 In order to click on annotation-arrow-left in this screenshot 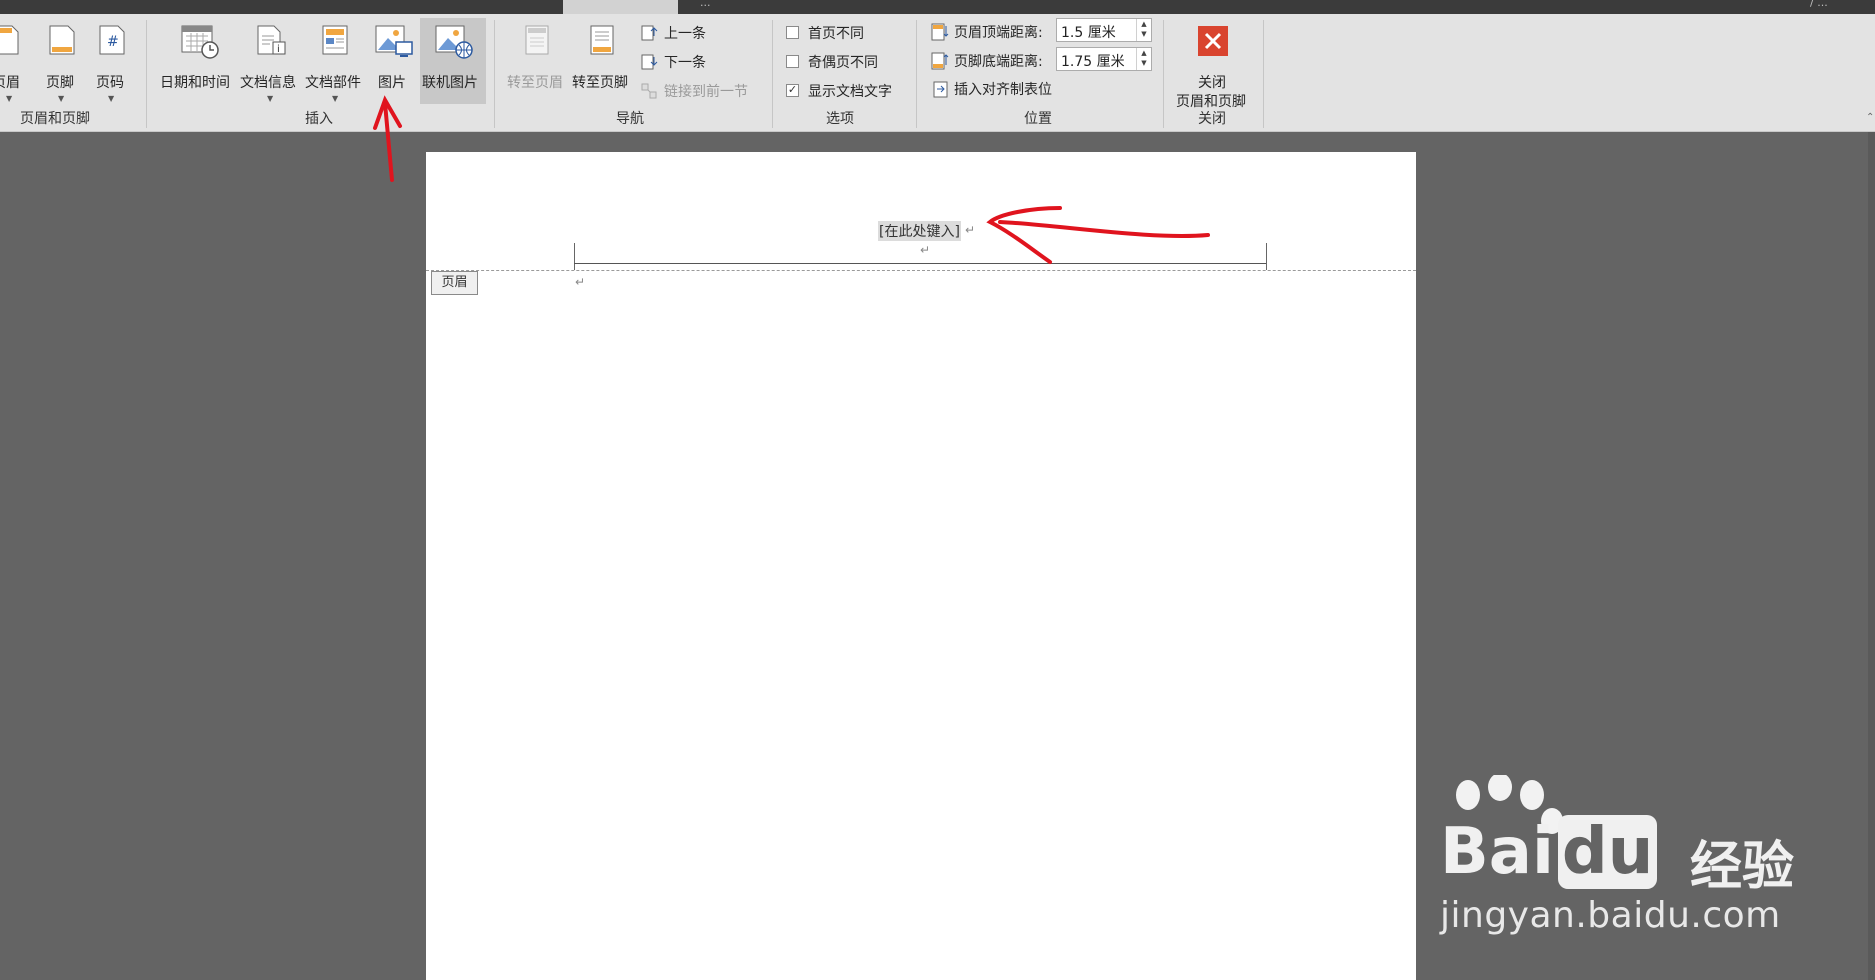, I will do `click(1104, 229)`.